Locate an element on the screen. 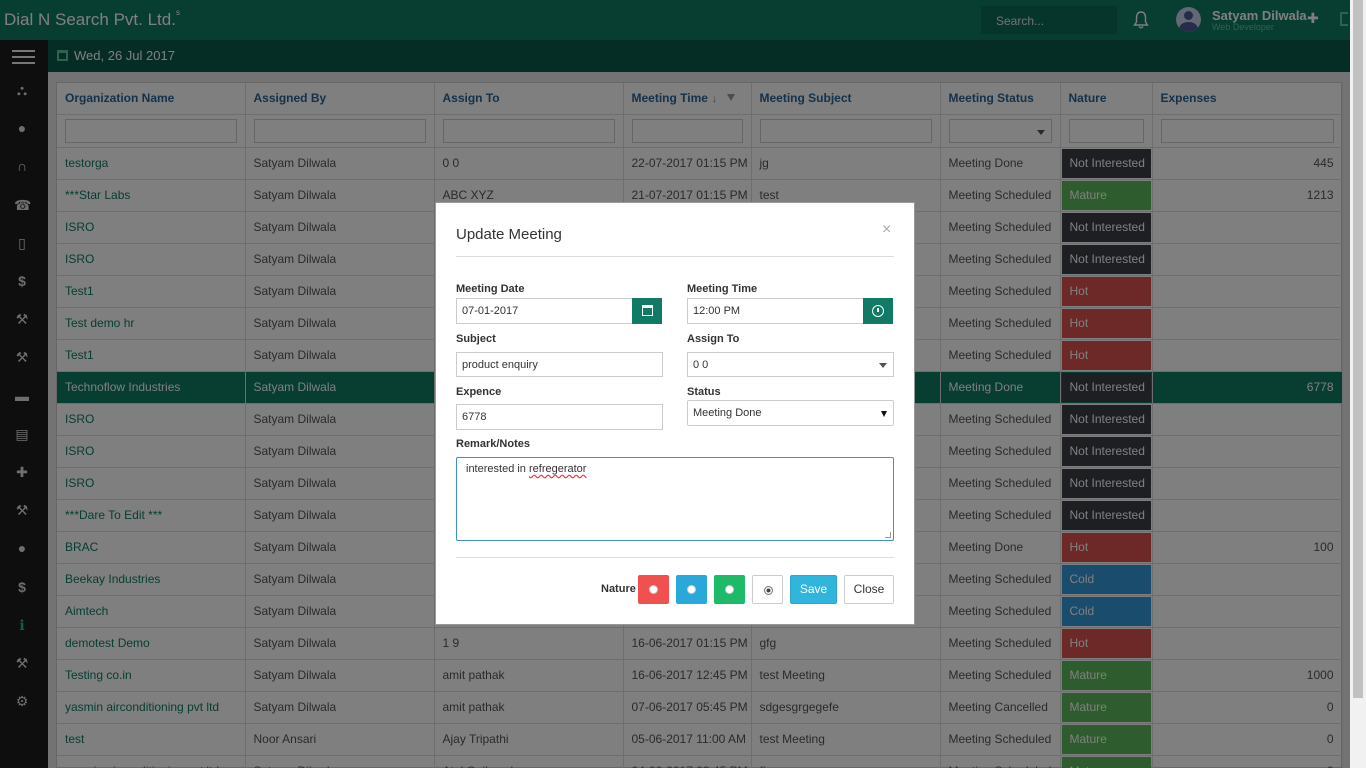 The height and width of the screenshot is (768, 1366). remark-misspelled-word: refregerator is located at coordinates (557, 469).